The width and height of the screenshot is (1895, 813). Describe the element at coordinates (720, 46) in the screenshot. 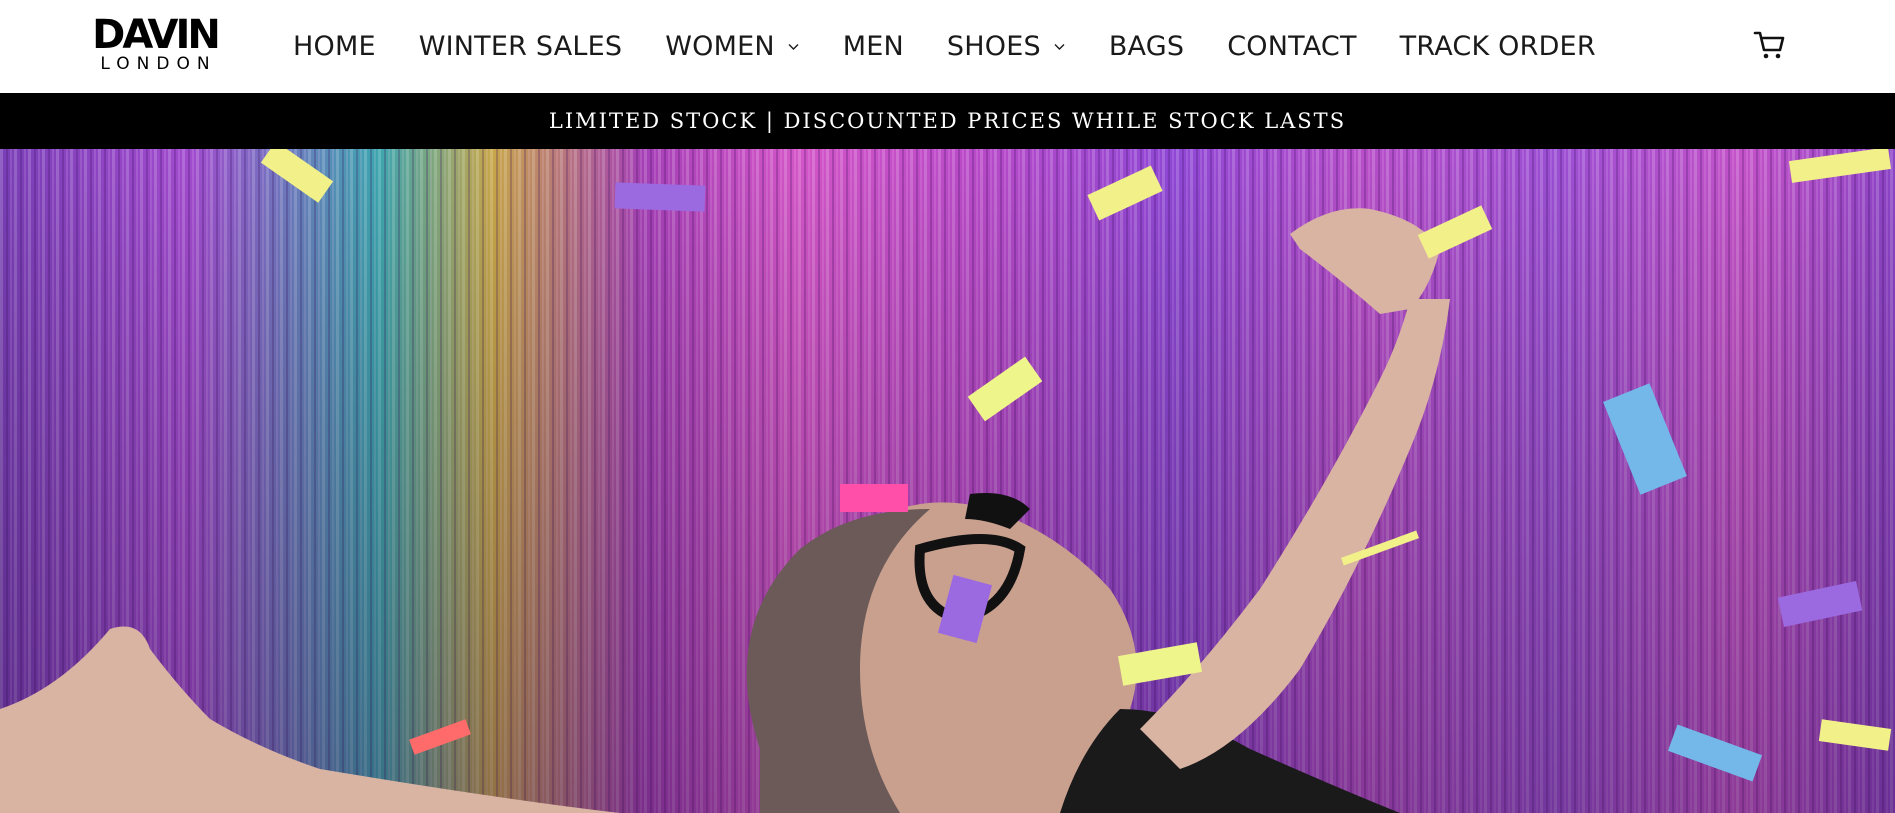

I see `nav-label-women: WOMEN` at that location.